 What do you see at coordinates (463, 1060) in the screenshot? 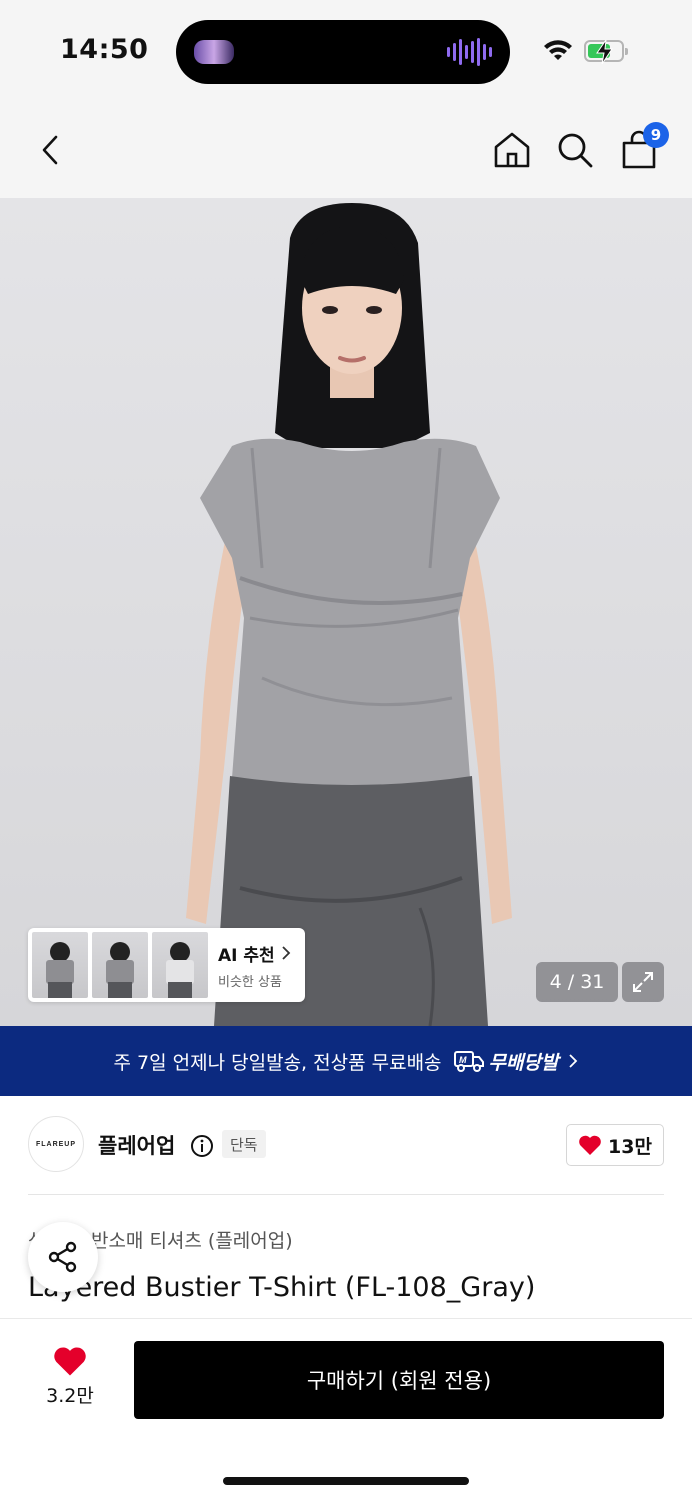
I see `truck-badge-letter: M` at bounding box center [463, 1060].